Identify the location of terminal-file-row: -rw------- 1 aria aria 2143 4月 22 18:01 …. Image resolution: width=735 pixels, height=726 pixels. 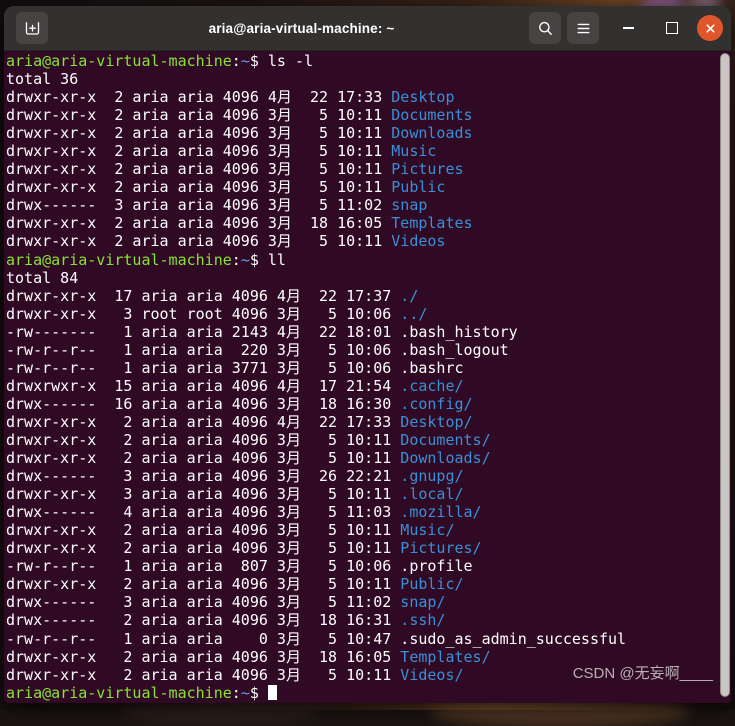
(316, 332).